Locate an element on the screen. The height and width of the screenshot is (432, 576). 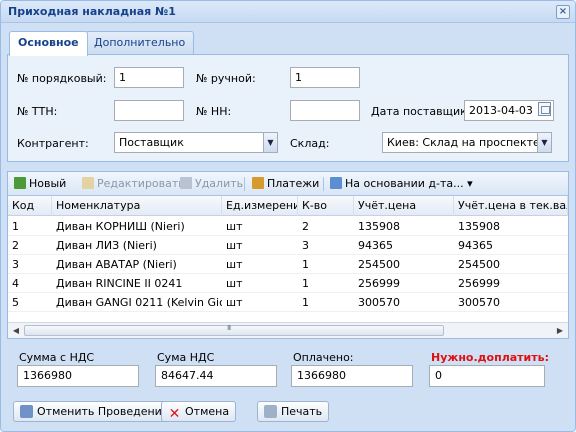
cancel-label: Отмена is located at coordinates (207, 411).